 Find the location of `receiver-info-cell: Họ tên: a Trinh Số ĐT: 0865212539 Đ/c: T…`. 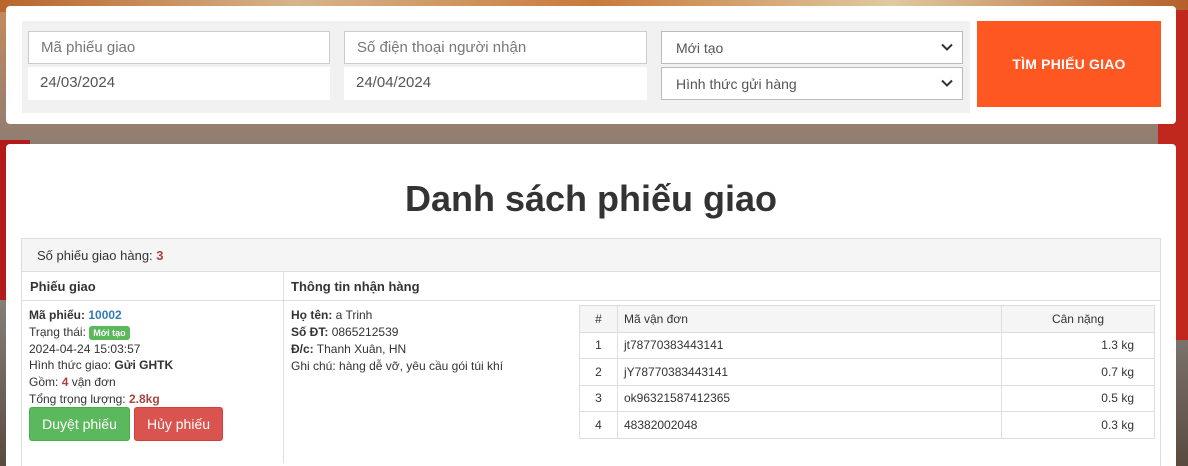

receiver-info-cell: Họ tên: a Trinh Số ĐT: 0865212539 Đ/c: T… is located at coordinates (432, 341).